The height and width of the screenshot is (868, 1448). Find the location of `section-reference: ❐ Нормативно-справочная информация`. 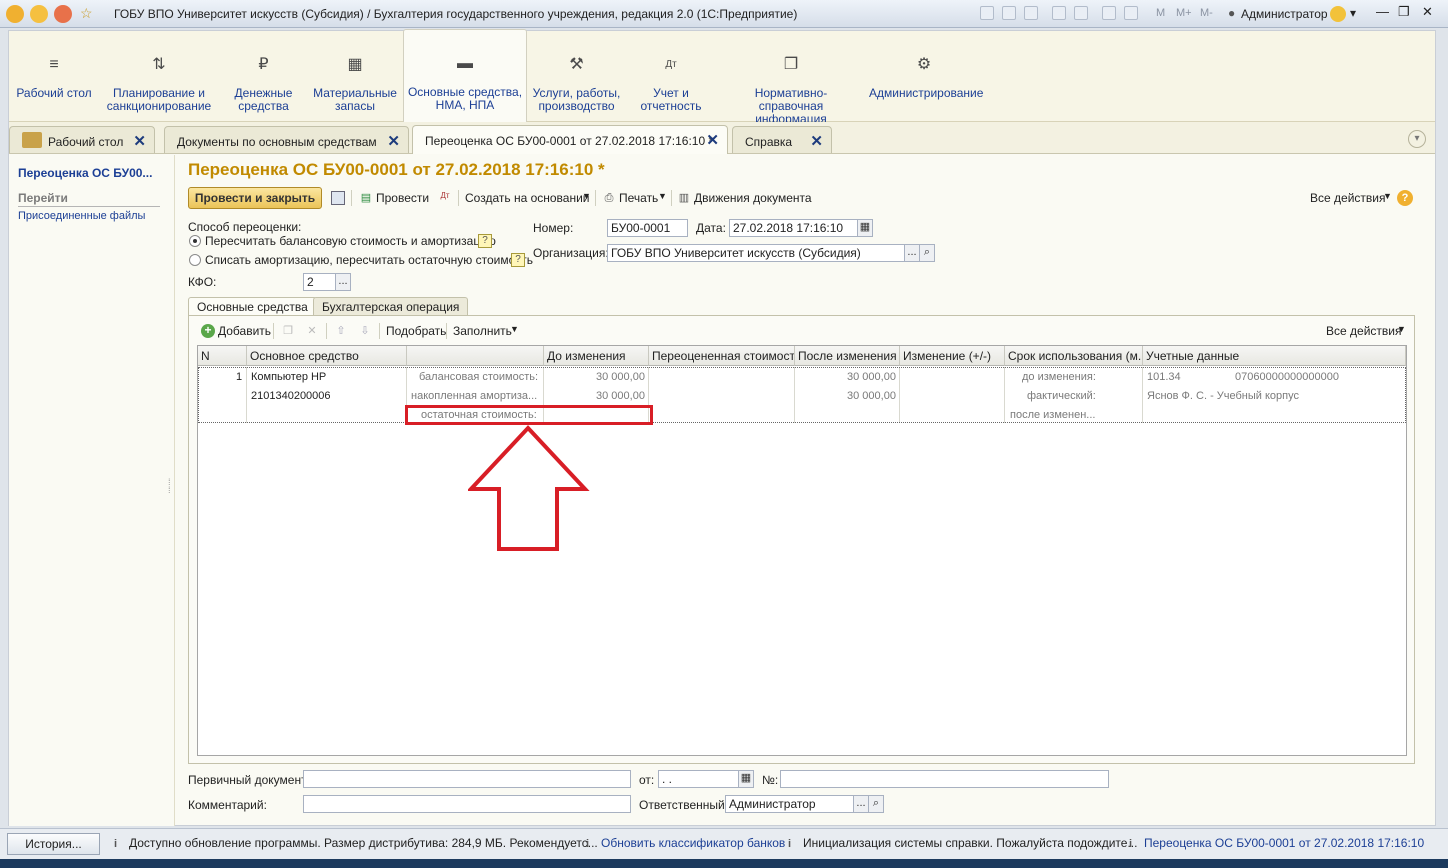

section-reference: ❐ Нормативно-справочная информация is located at coordinates (791, 78).